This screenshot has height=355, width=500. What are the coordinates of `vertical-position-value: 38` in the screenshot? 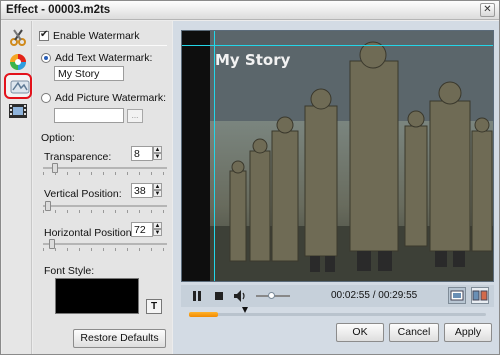 It's located at (142, 190).